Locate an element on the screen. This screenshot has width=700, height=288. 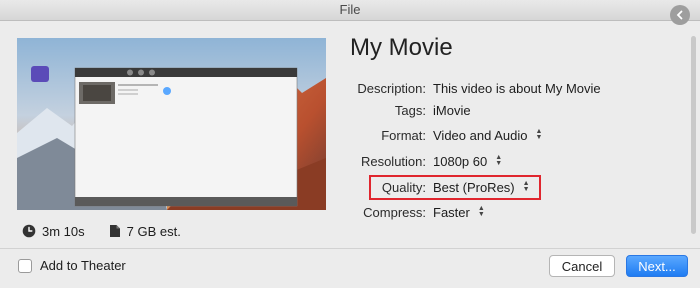
checkbox-box is located at coordinates (25, 265).